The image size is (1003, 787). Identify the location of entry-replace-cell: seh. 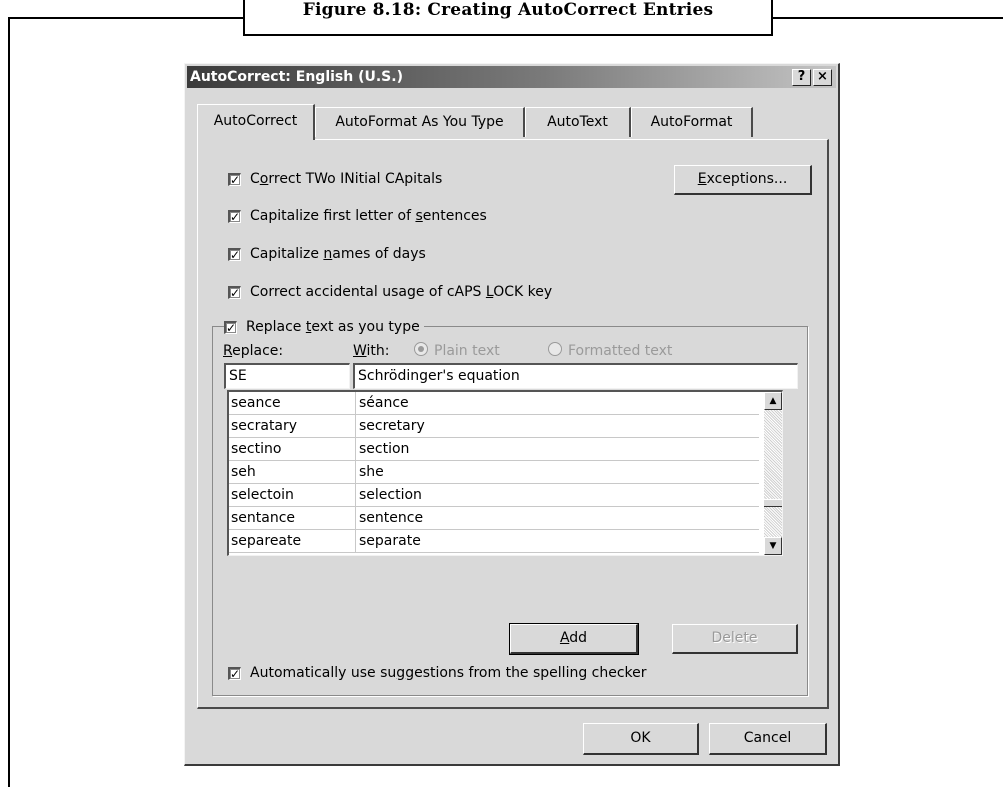
(293, 472).